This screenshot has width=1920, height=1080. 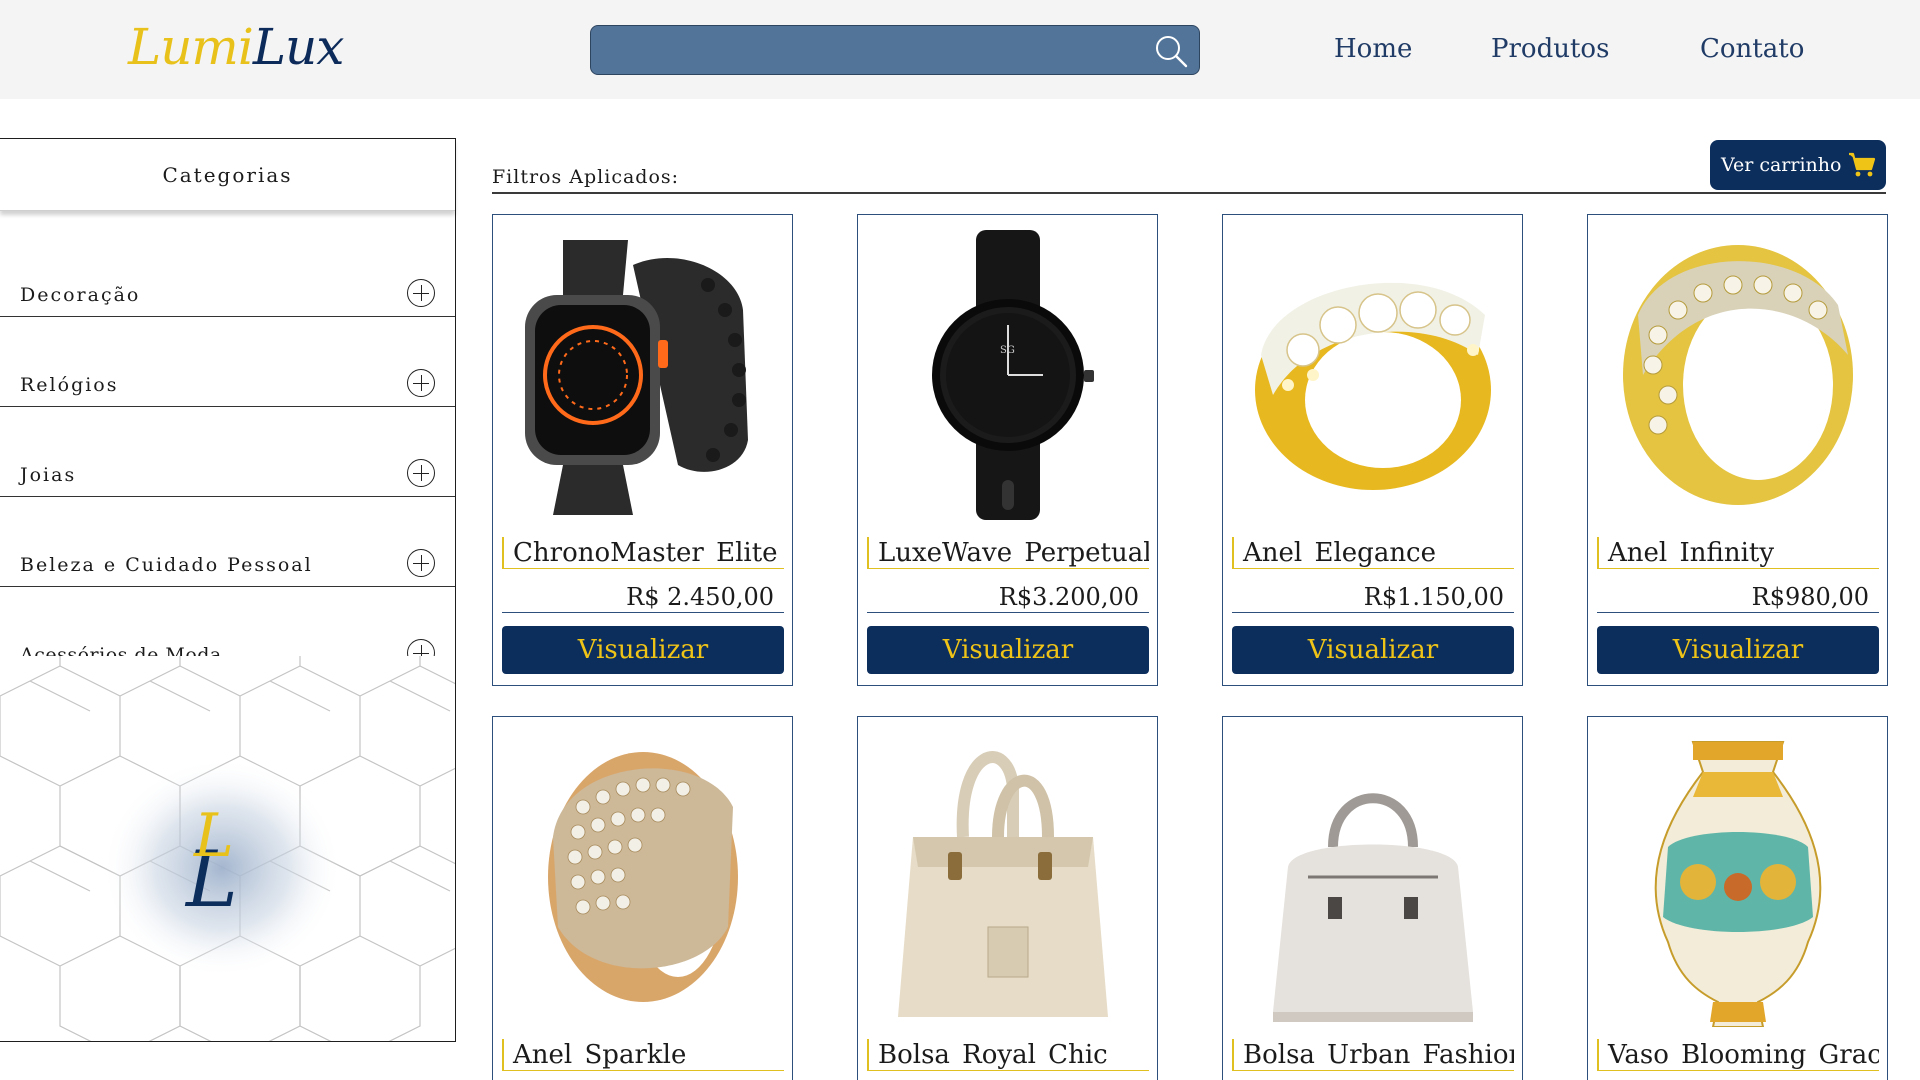 I want to click on band-ring-image, so click(x=1738, y=375).